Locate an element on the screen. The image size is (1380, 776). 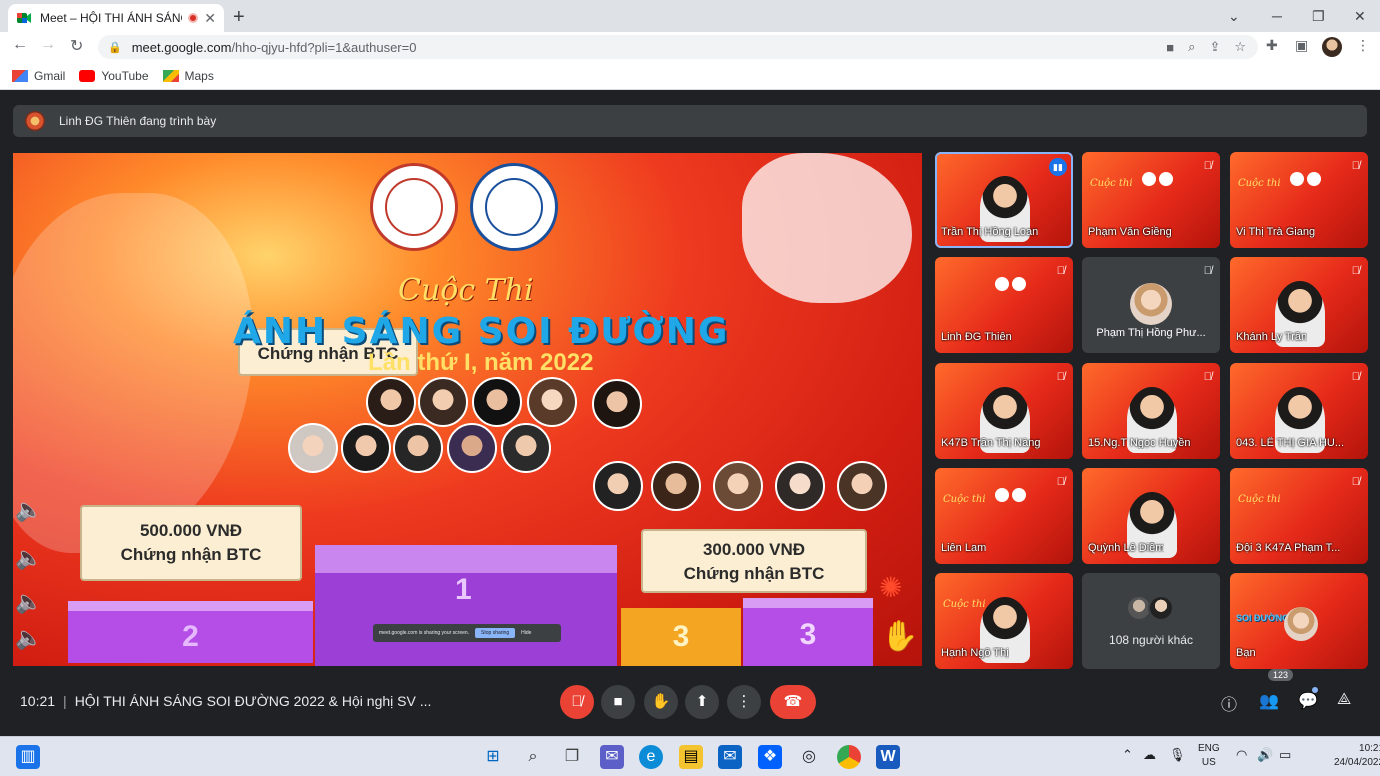
start-icon: ⊞ is located at coordinates (493, 757).